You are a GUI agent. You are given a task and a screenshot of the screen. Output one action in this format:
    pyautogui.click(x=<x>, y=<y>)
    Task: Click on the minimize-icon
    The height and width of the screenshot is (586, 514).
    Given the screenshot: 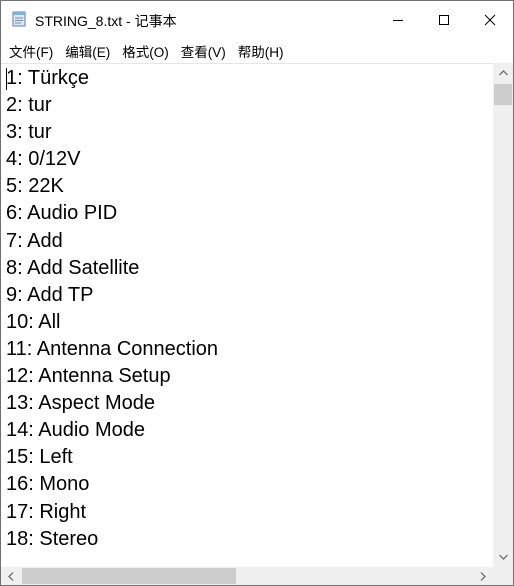 What is the action you would take?
    pyautogui.click(x=398, y=20)
    